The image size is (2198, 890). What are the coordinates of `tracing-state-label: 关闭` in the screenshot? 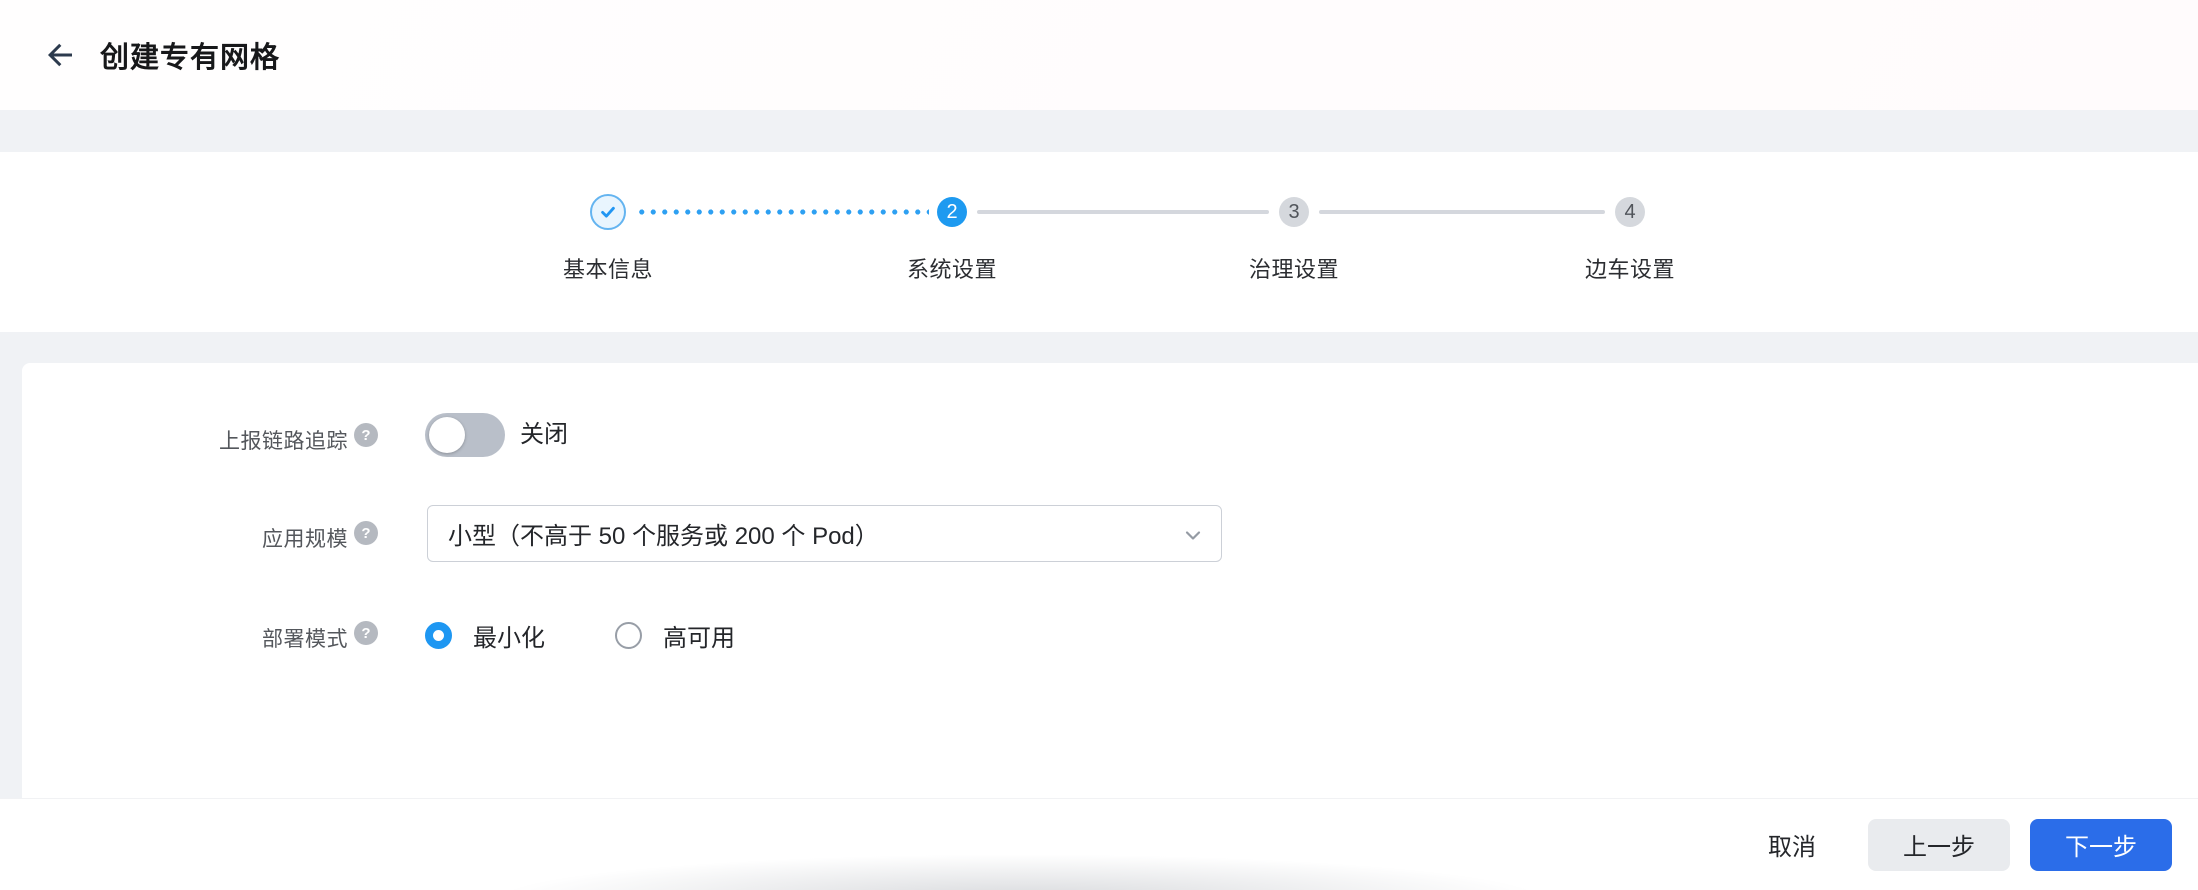 It's located at (544, 434).